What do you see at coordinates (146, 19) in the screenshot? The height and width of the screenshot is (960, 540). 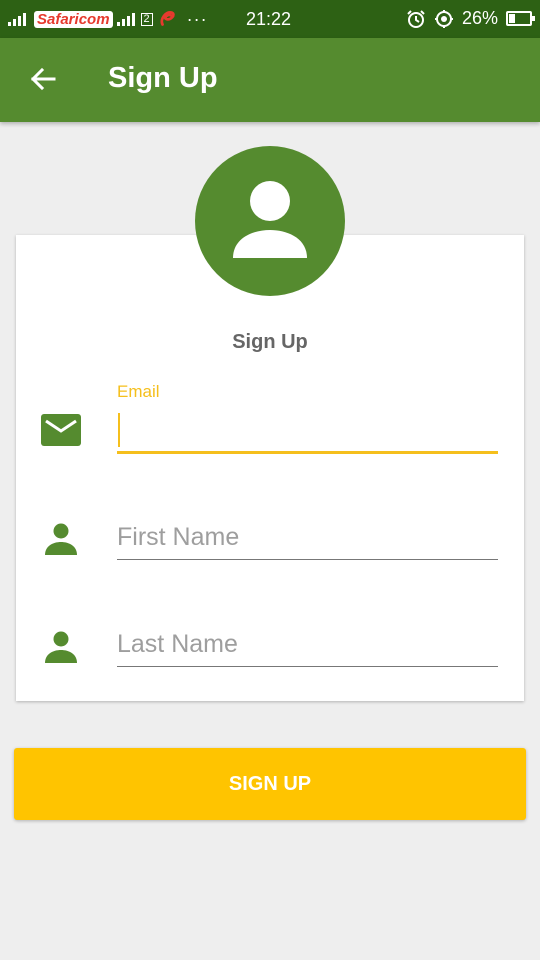 I see `sim-slot-badge: 2` at bounding box center [146, 19].